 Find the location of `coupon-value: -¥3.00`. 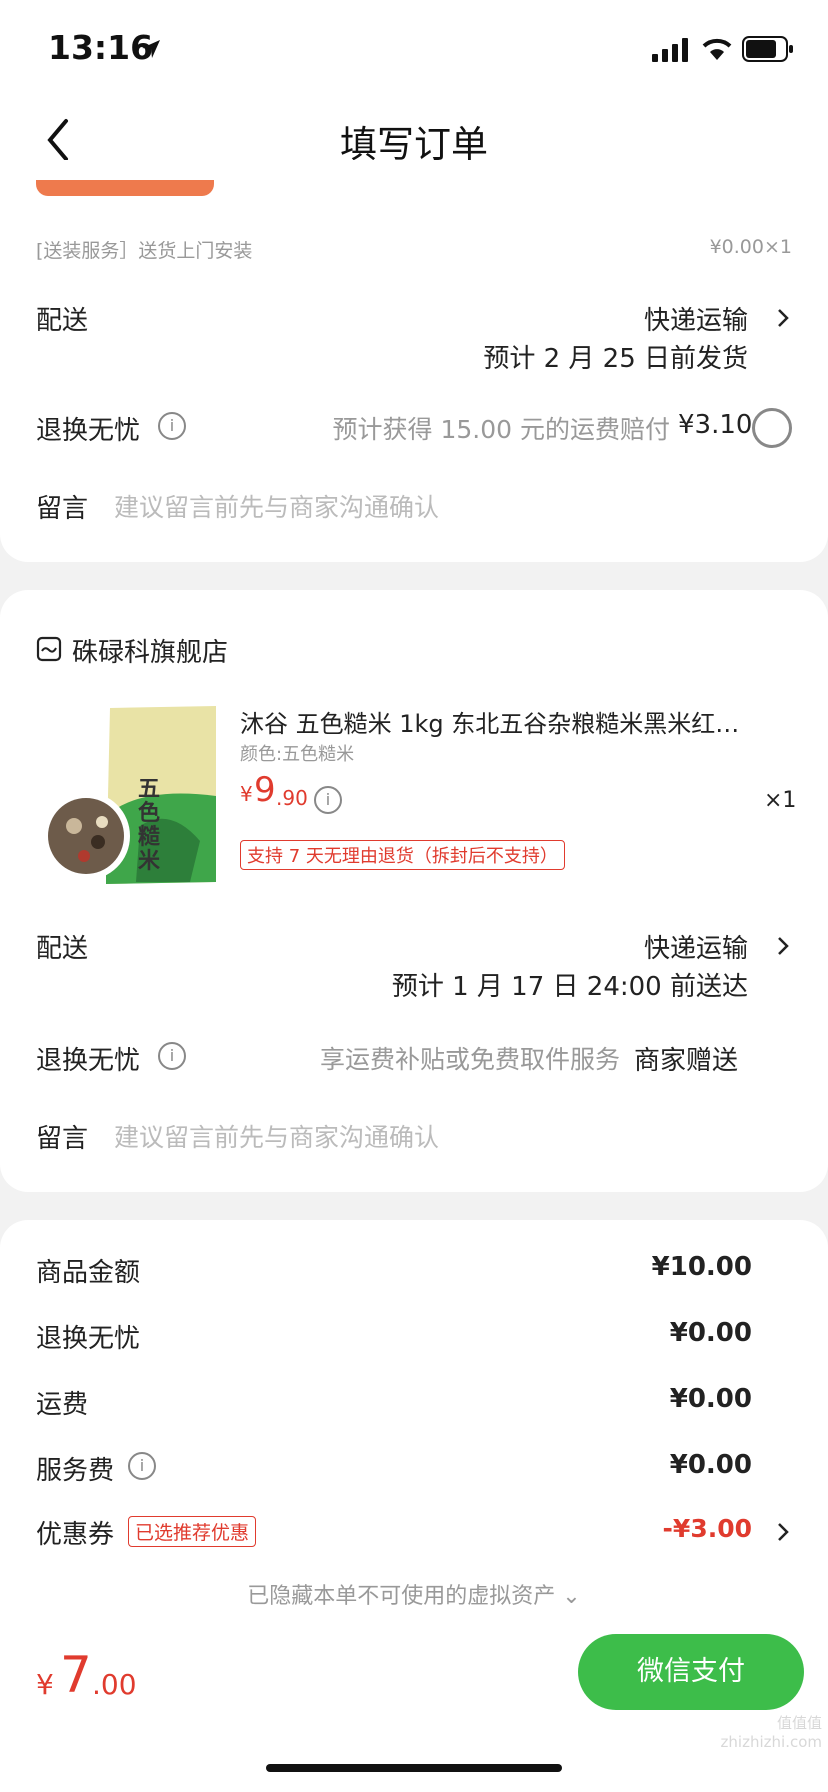

coupon-value: -¥3.00 is located at coordinates (686, 1528).